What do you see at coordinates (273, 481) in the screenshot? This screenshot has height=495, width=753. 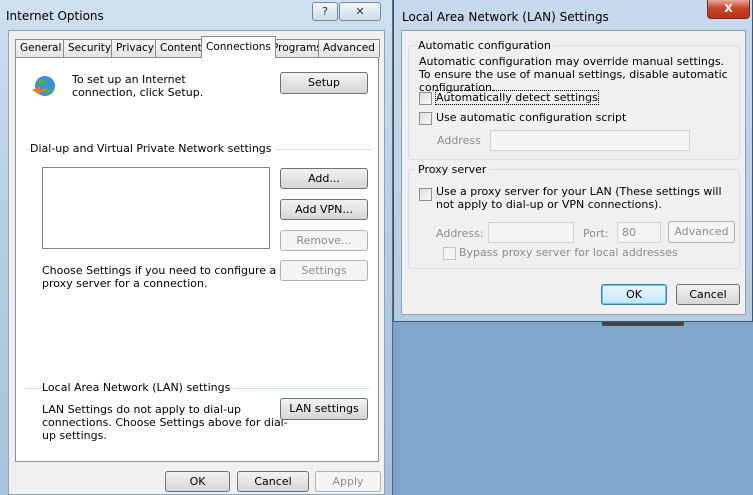 I see `io-cancel-button: Cancel` at bounding box center [273, 481].